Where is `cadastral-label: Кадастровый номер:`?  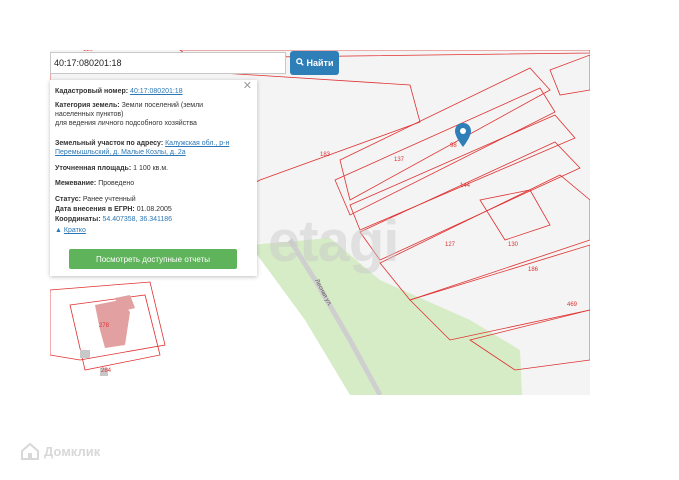 cadastral-label: Кадастровый номер: is located at coordinates (92, 91).